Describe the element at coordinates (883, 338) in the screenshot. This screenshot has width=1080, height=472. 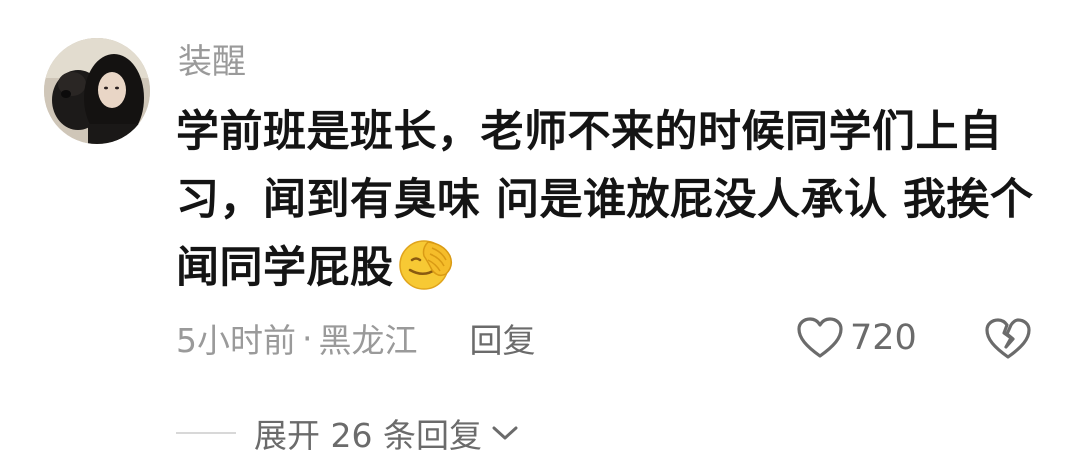
I see `like-count: 720` at that location.